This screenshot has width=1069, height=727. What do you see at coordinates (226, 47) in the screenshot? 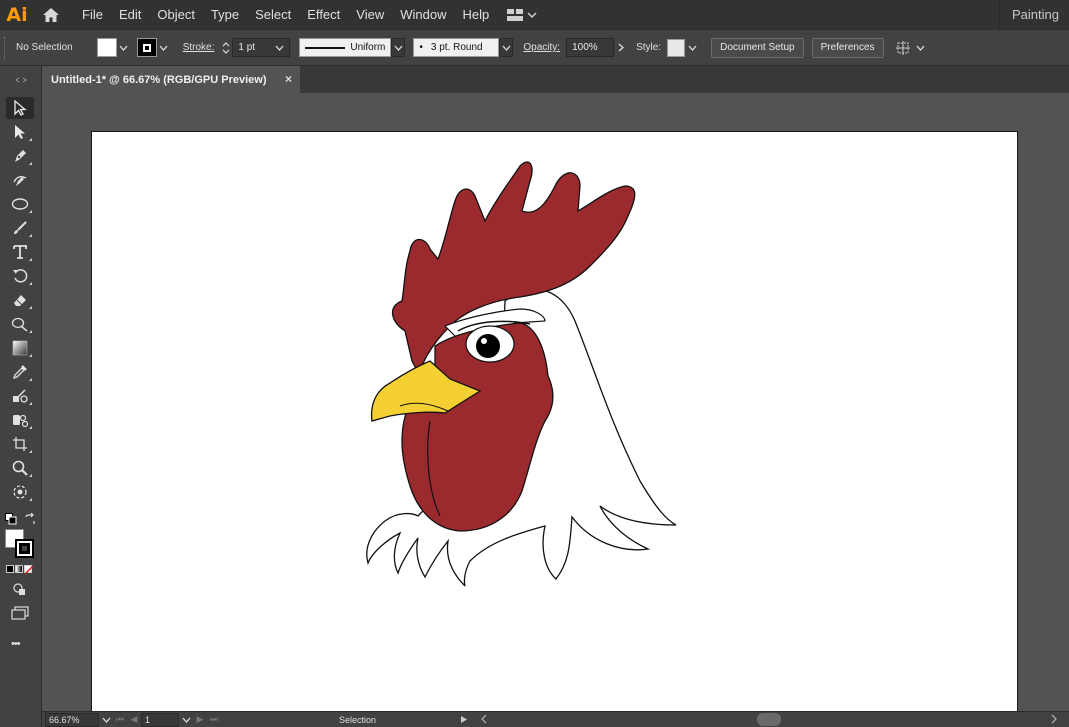
I see `stroke-stepper` at bounding box center [226, 47].